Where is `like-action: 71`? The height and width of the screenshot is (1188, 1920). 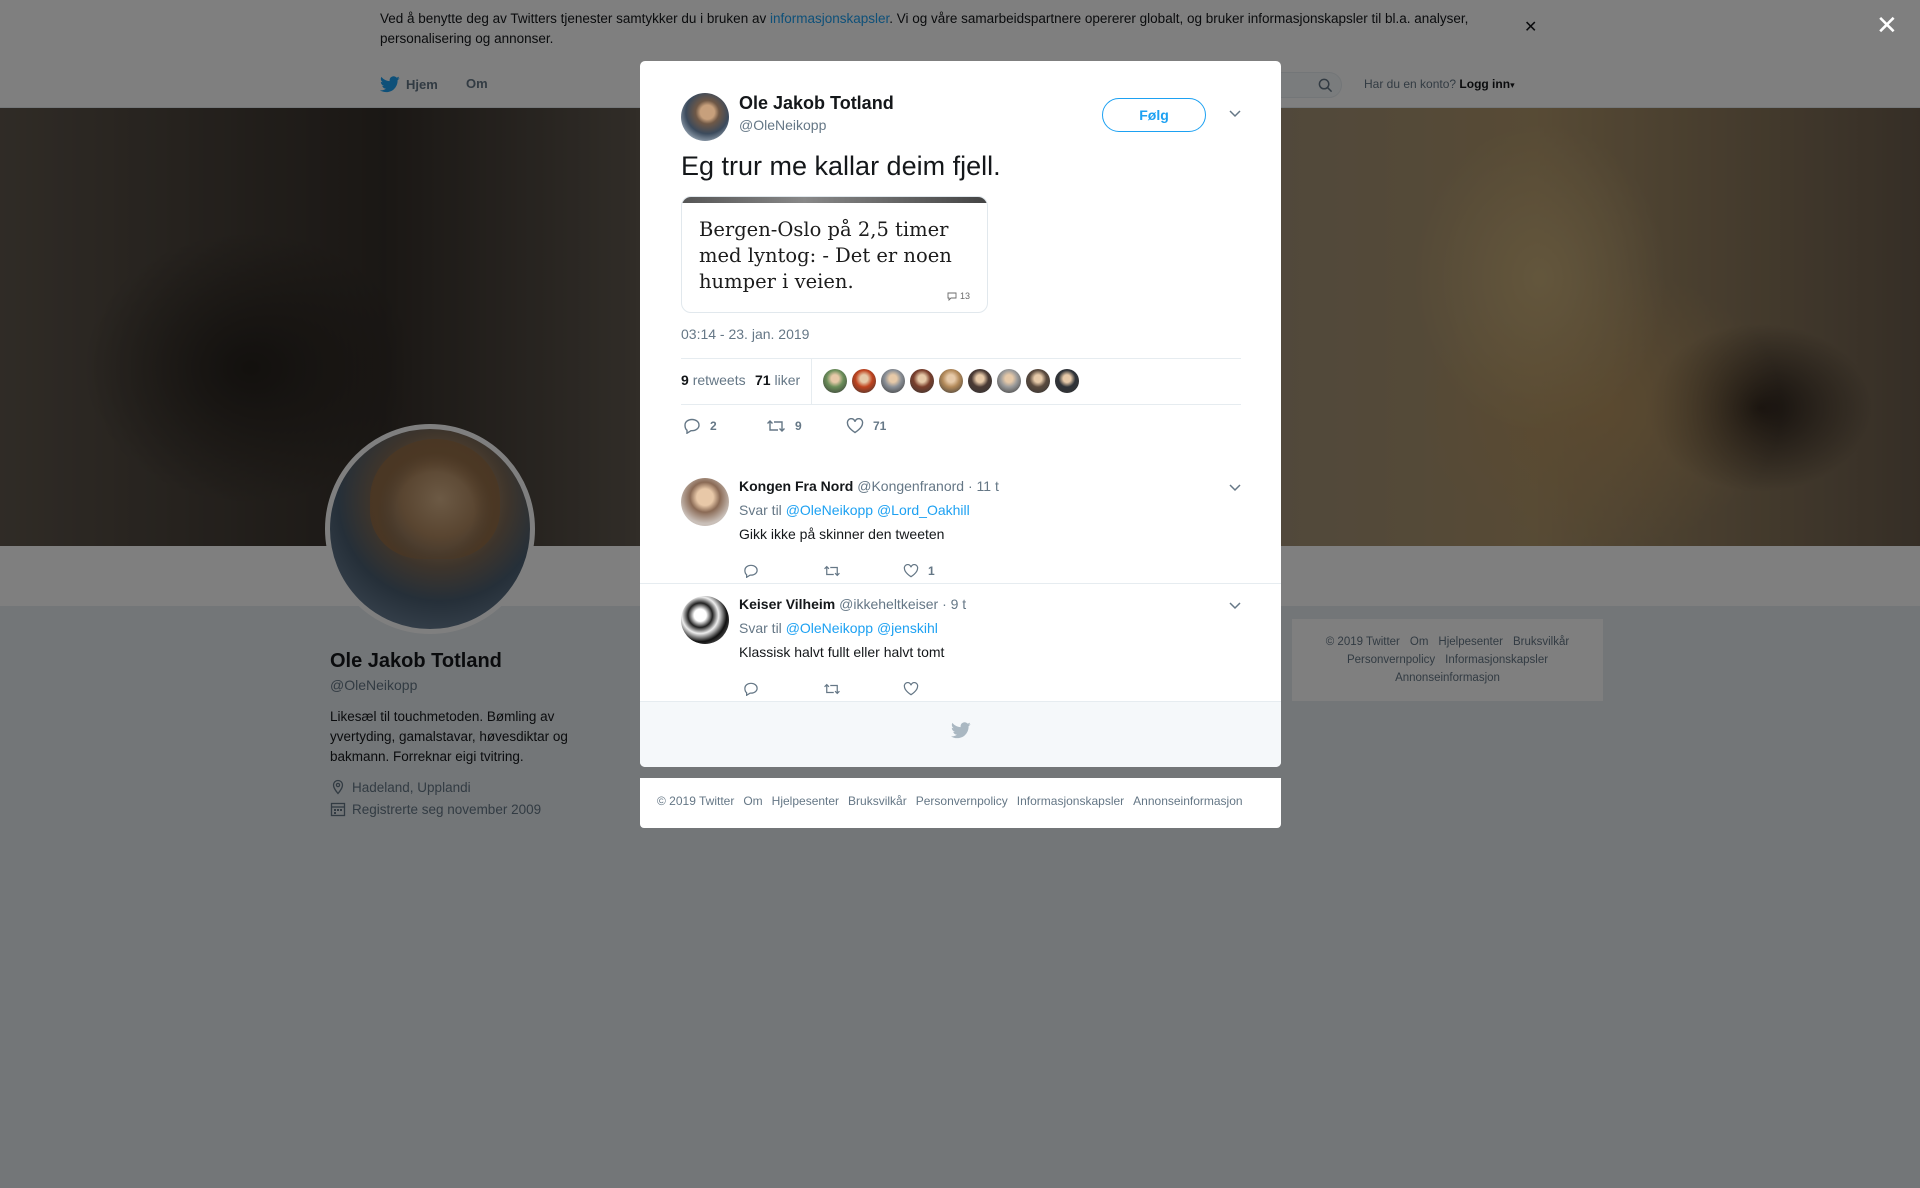 like-action: 71 is located at coordinates (866, 426).